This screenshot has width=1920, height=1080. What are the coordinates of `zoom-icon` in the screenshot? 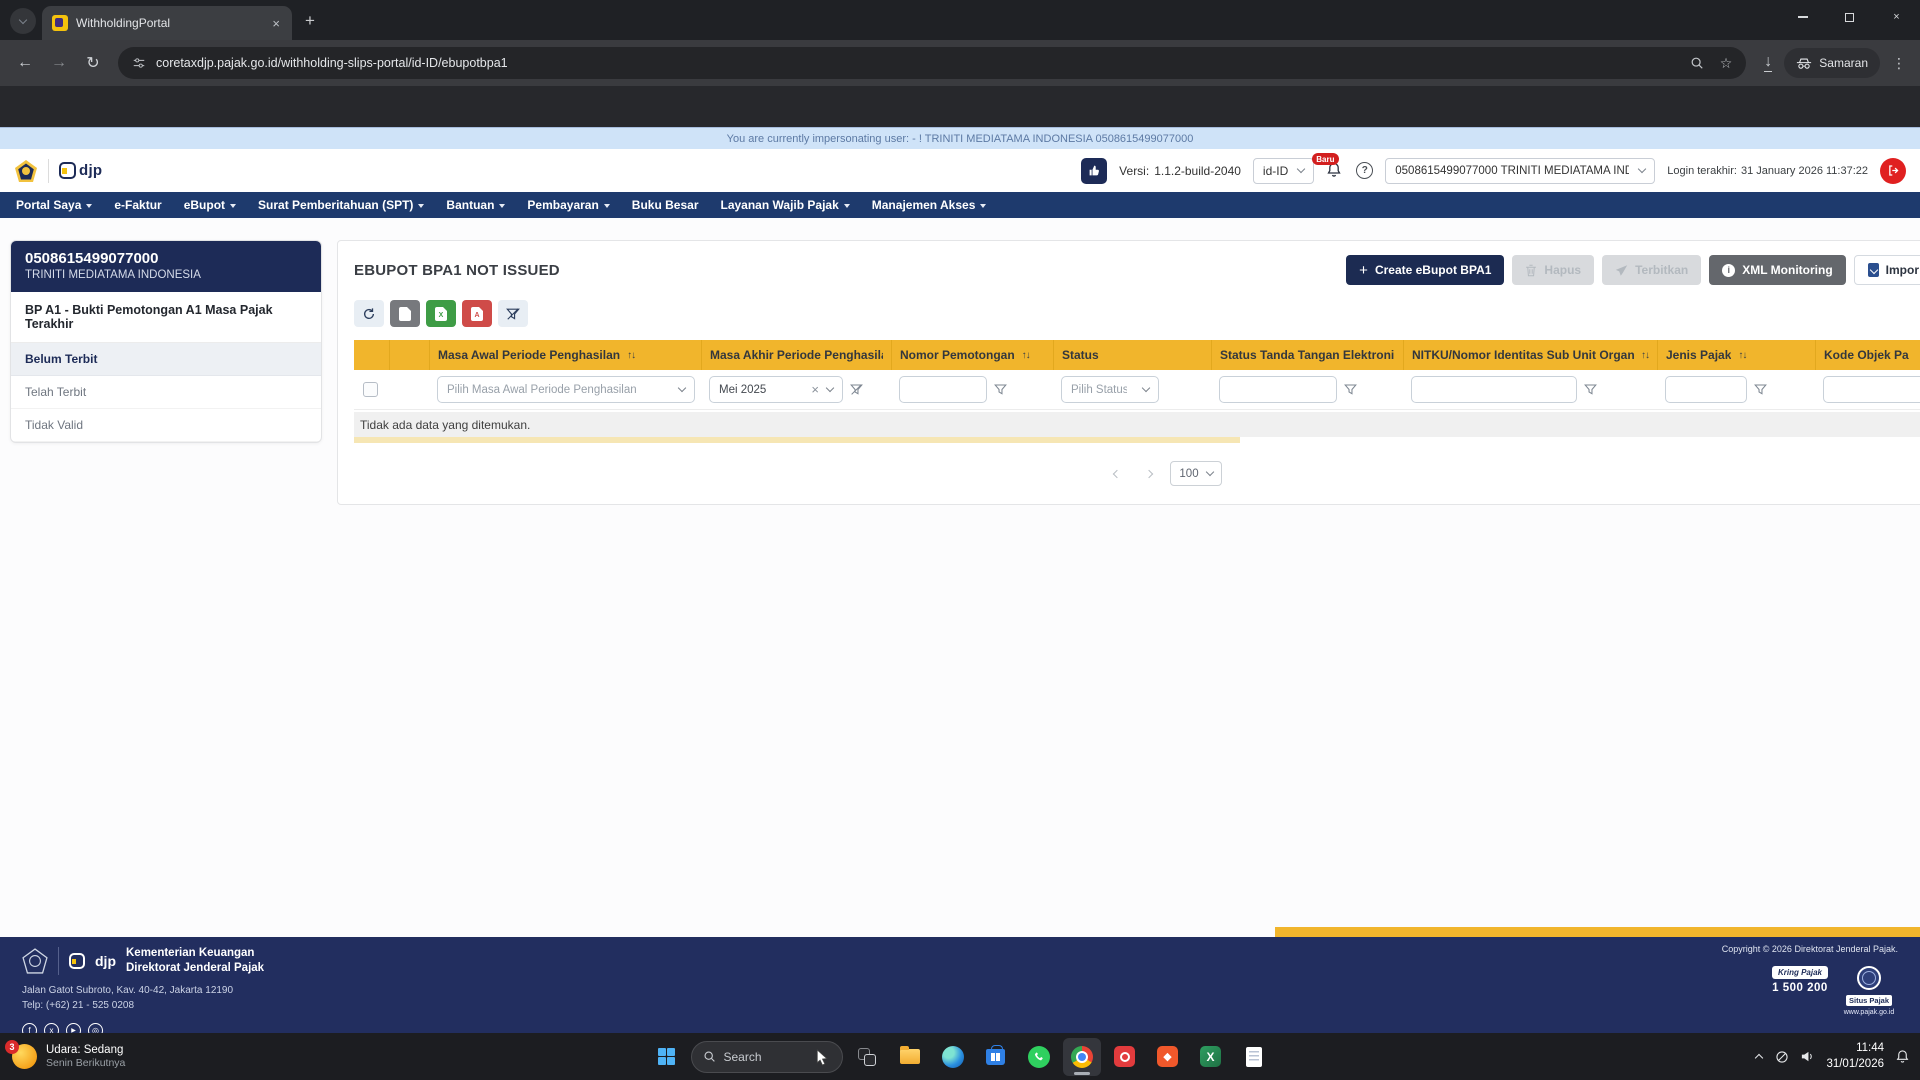 It's located at (1697, 63).